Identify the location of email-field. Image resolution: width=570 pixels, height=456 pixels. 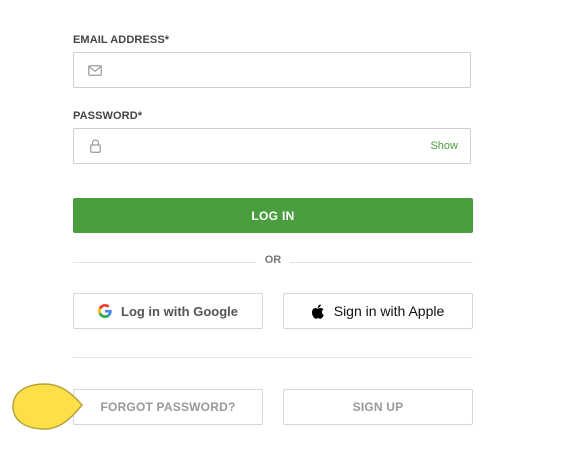
(272, 70).